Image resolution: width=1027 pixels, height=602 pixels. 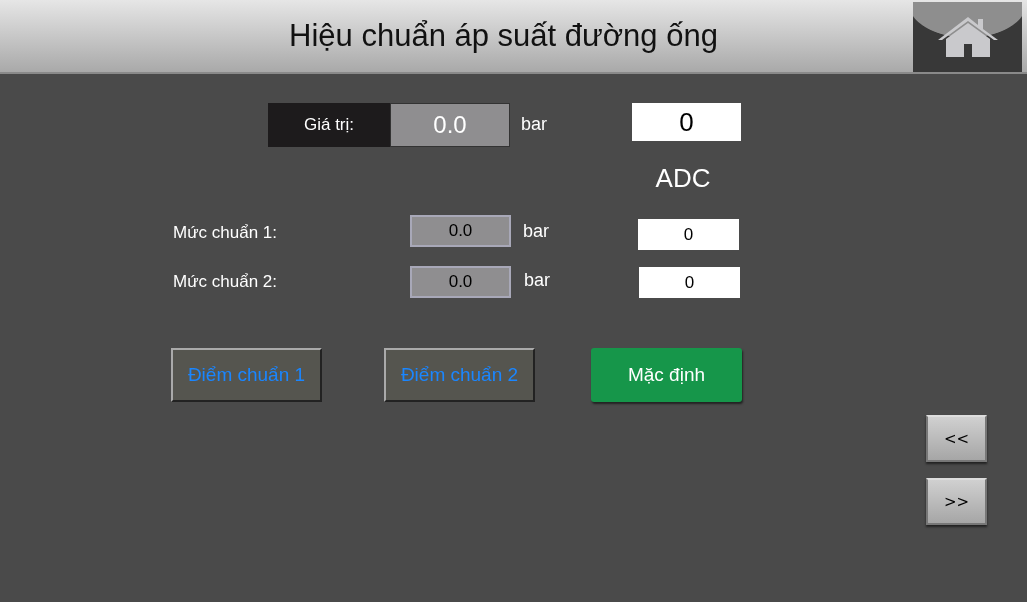 What do you see at coordinates (450, 125) in the screenshot?
I see `reading-value: 0.0` at bounding box center [450, 125].